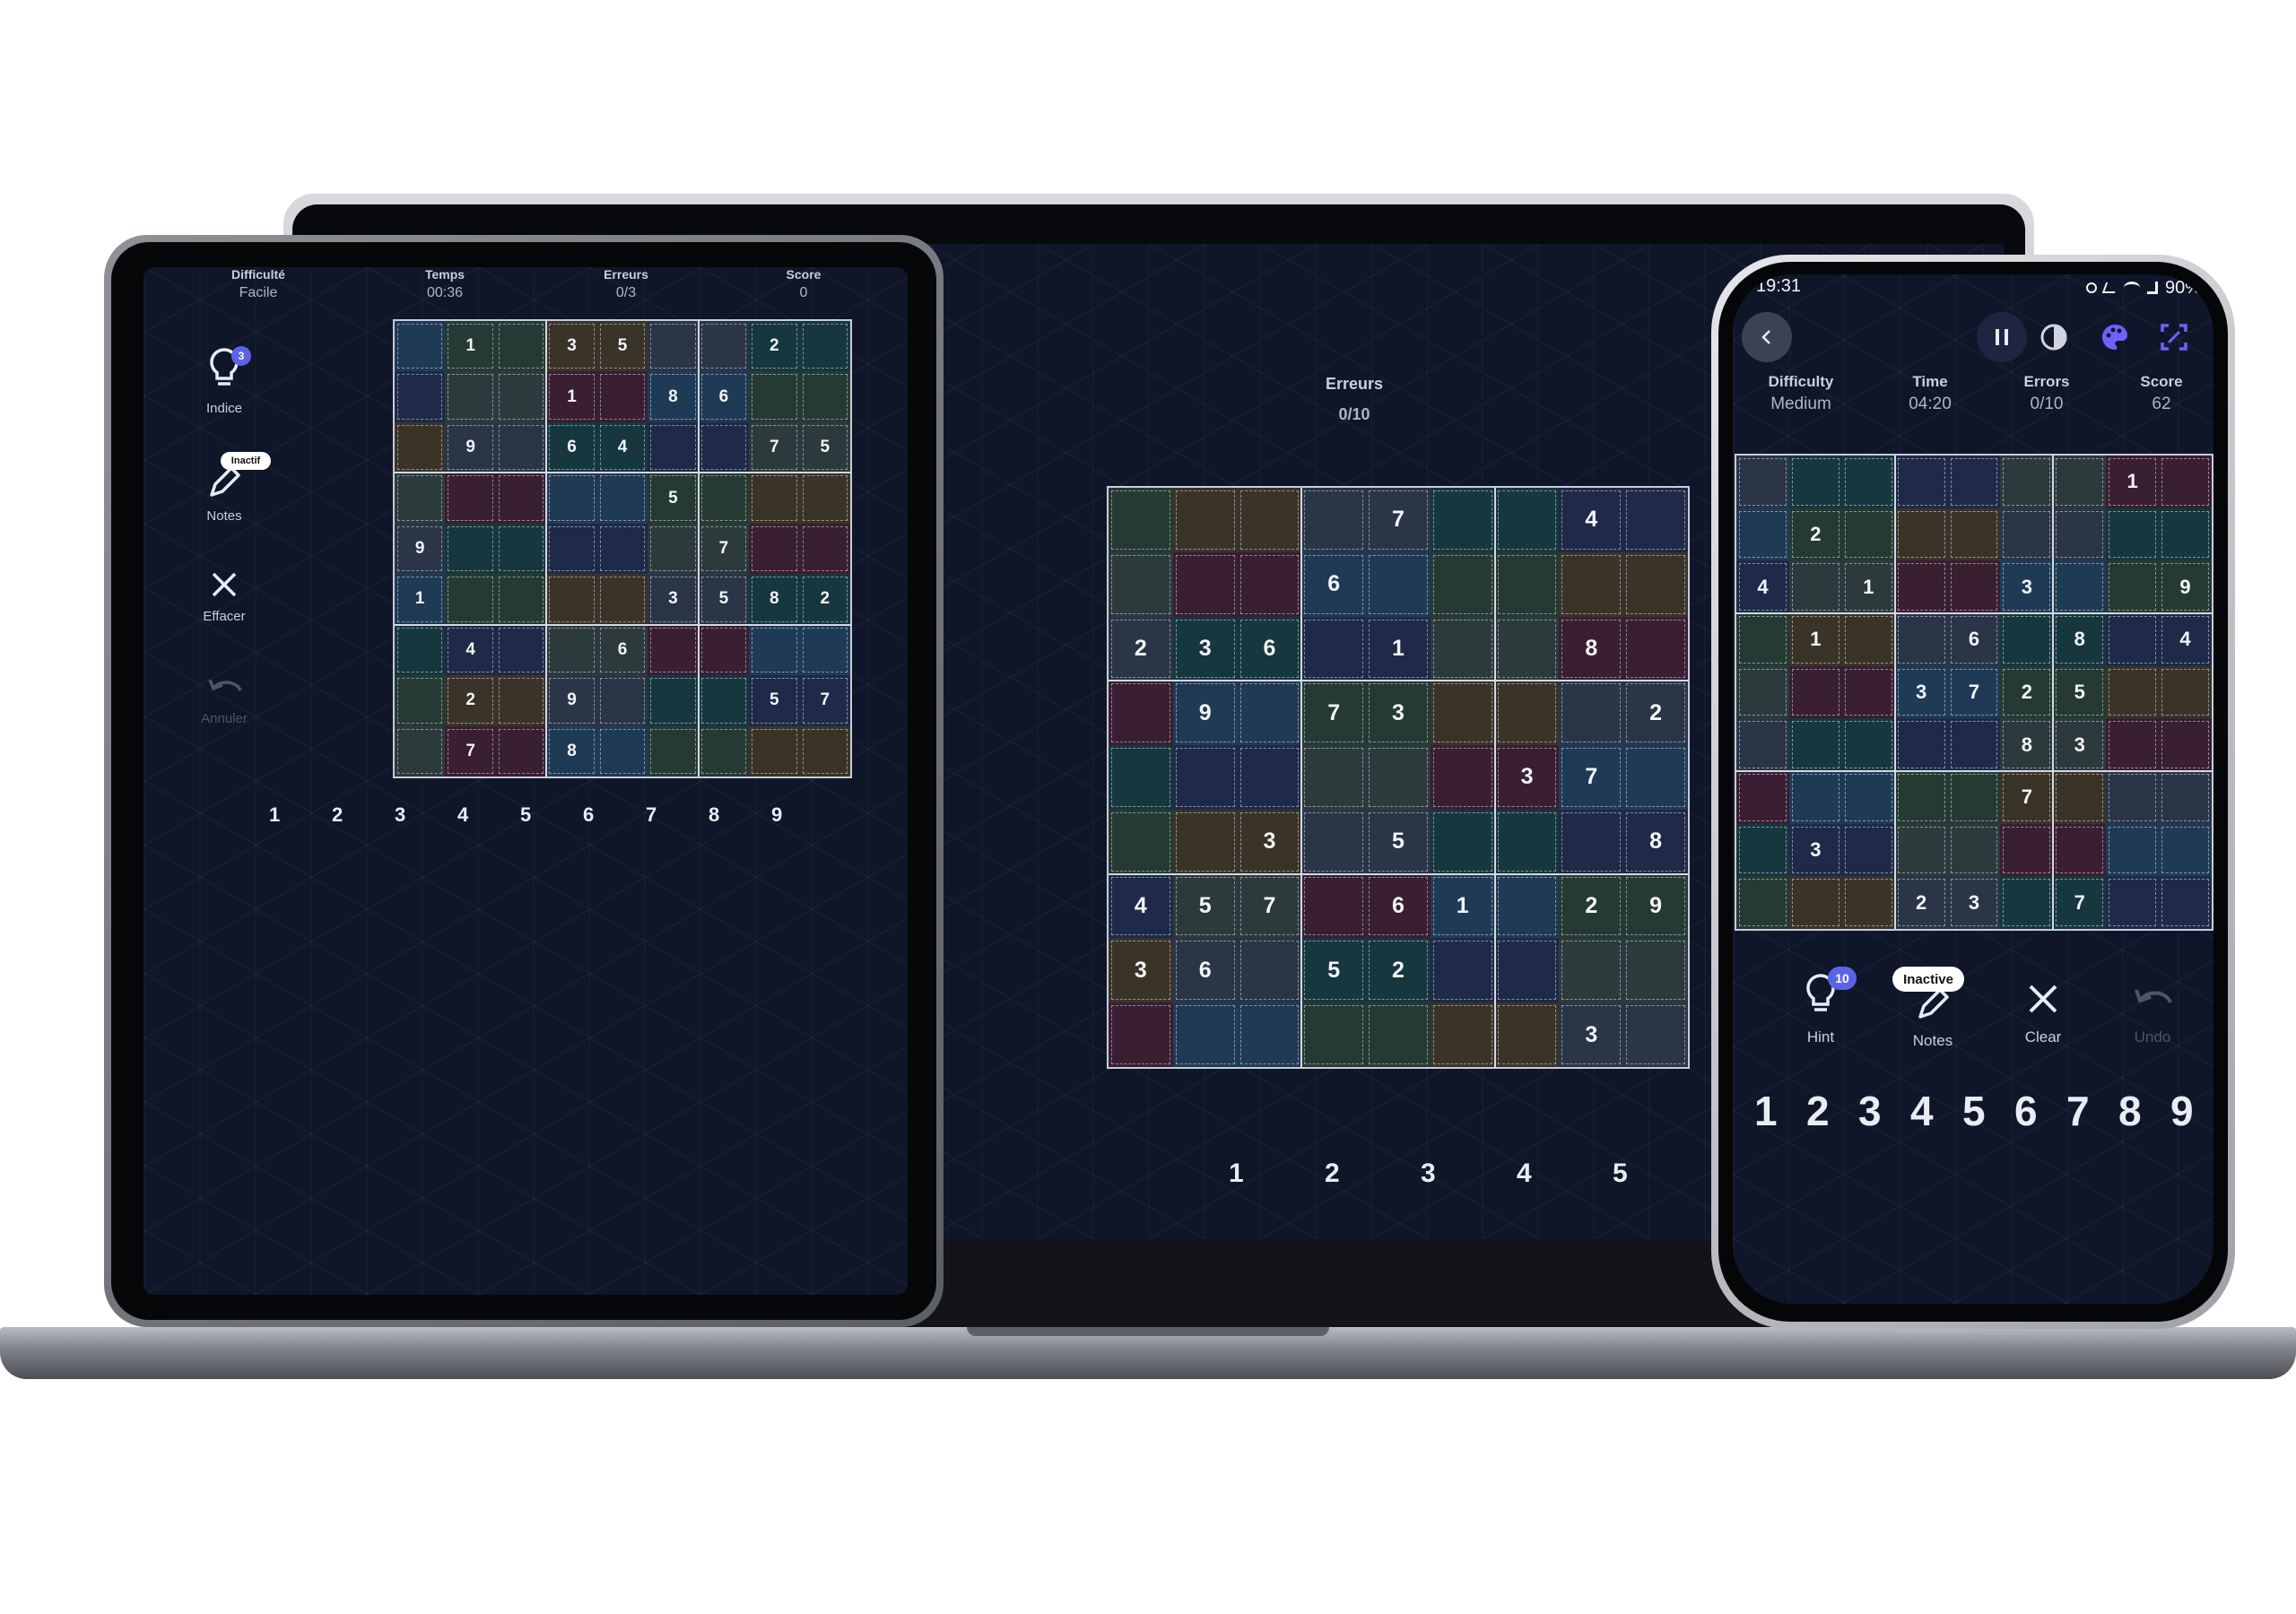 The height and width of the screenshot is (1614, 2296). I want to click on number-key-2: 2, so click(337, 815).